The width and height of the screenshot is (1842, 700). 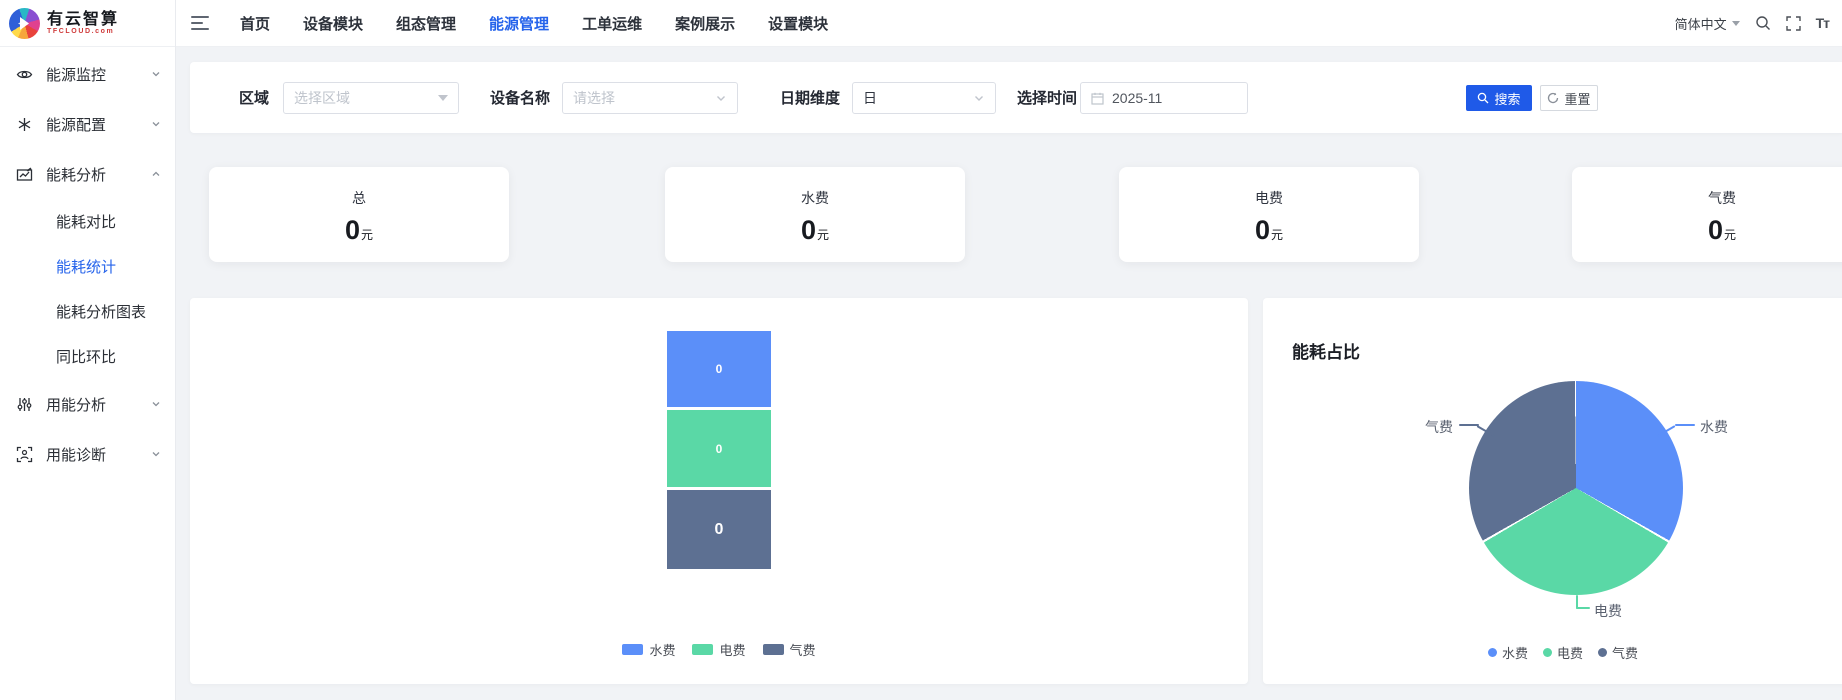 What do you see at coordinates (1823, 23) in the screenshot?
I see `font-size-icon: Tᴛ` at bounding box center [1823, 23].